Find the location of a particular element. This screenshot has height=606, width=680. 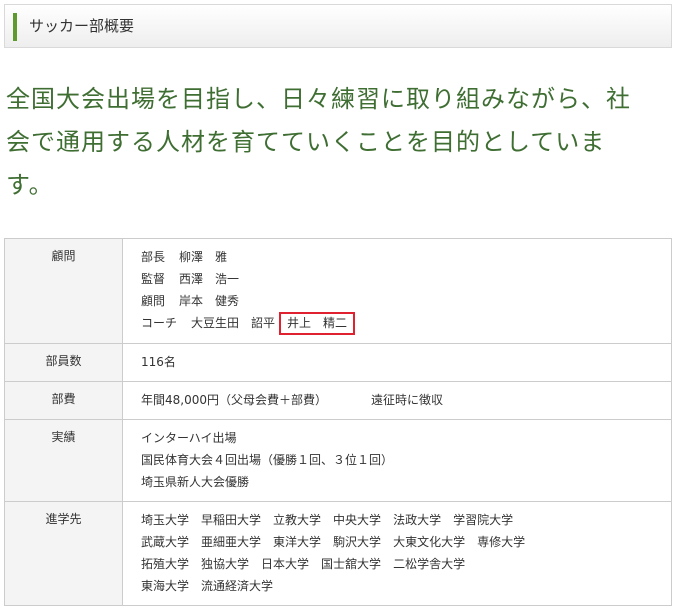

university-name: 法政大学 is located at coordinates (417, 520).